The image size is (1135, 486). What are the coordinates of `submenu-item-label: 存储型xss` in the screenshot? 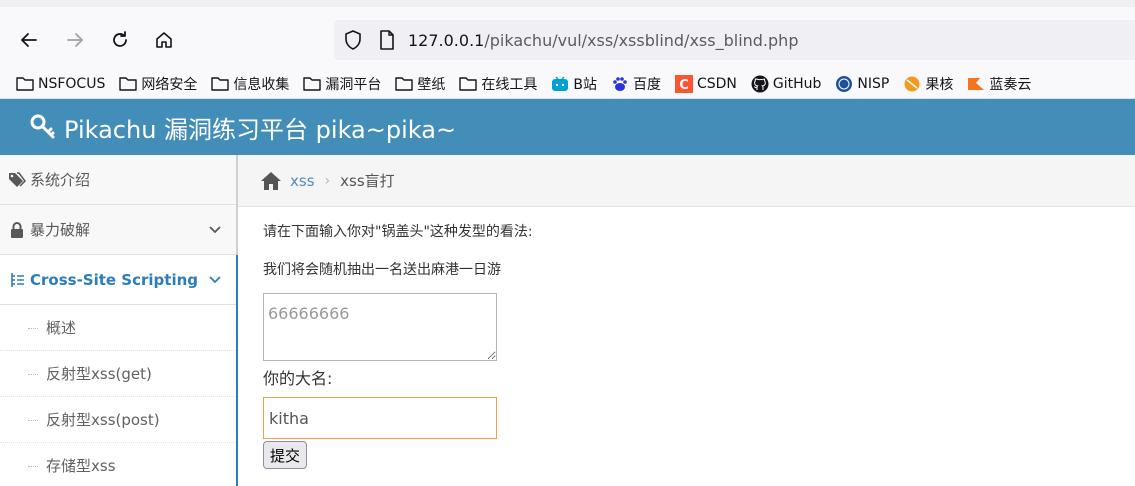 It's located at (81, 466).